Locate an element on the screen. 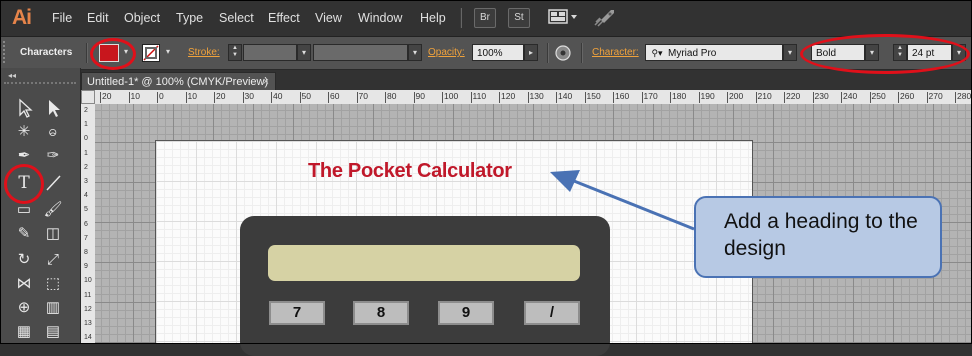 Image resolution: width=972 pixels, height=356 pixels. callout-text: Add a heading to the design is located at coordinates (821, 235).